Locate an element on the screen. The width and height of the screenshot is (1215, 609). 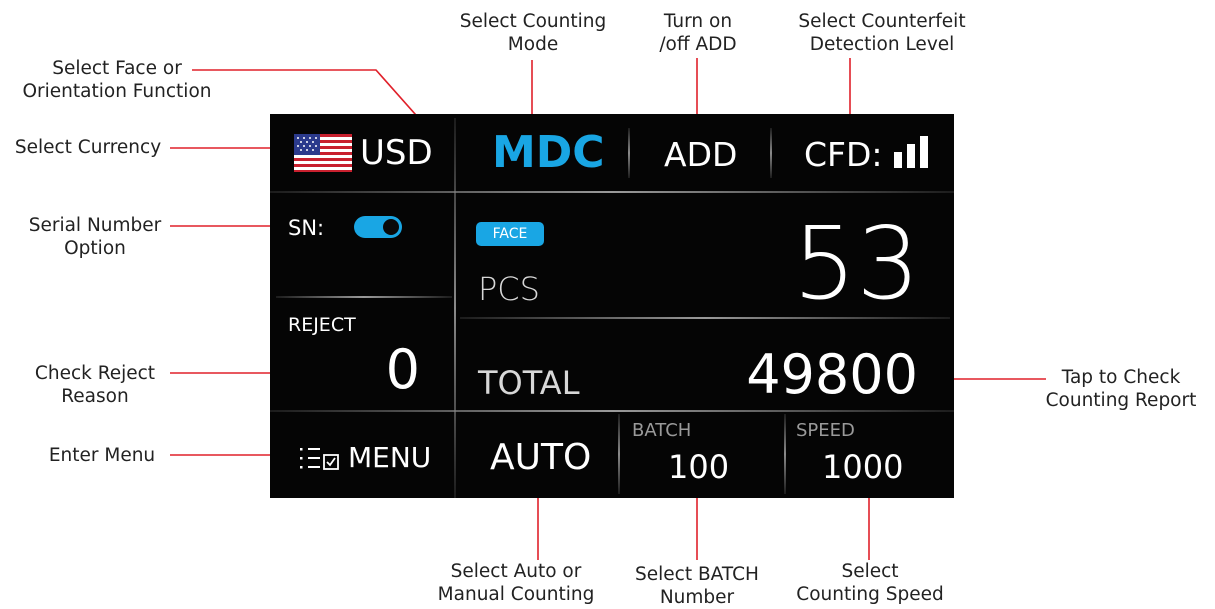
sn-label: SN: is located at coordinates (306, 228).